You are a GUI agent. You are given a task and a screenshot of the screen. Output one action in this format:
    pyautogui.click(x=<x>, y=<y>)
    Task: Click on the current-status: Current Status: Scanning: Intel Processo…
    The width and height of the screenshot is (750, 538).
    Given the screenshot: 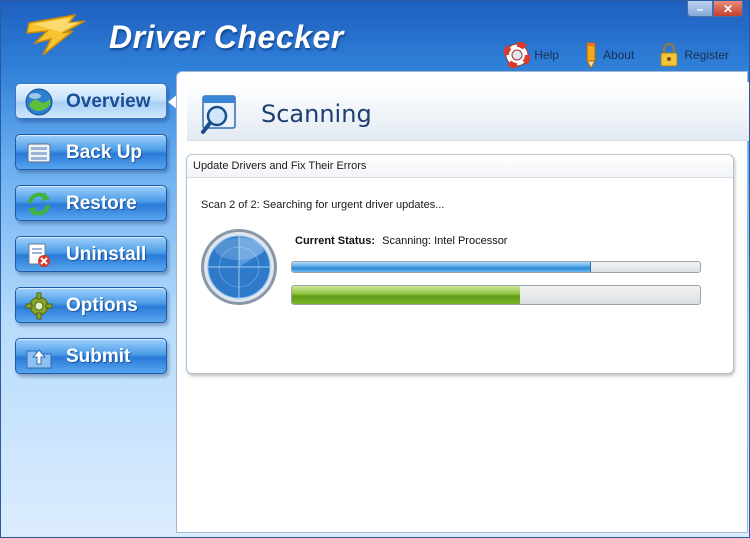 What is the action you would take?
    pyautogui.click(x=401, y=241)
    